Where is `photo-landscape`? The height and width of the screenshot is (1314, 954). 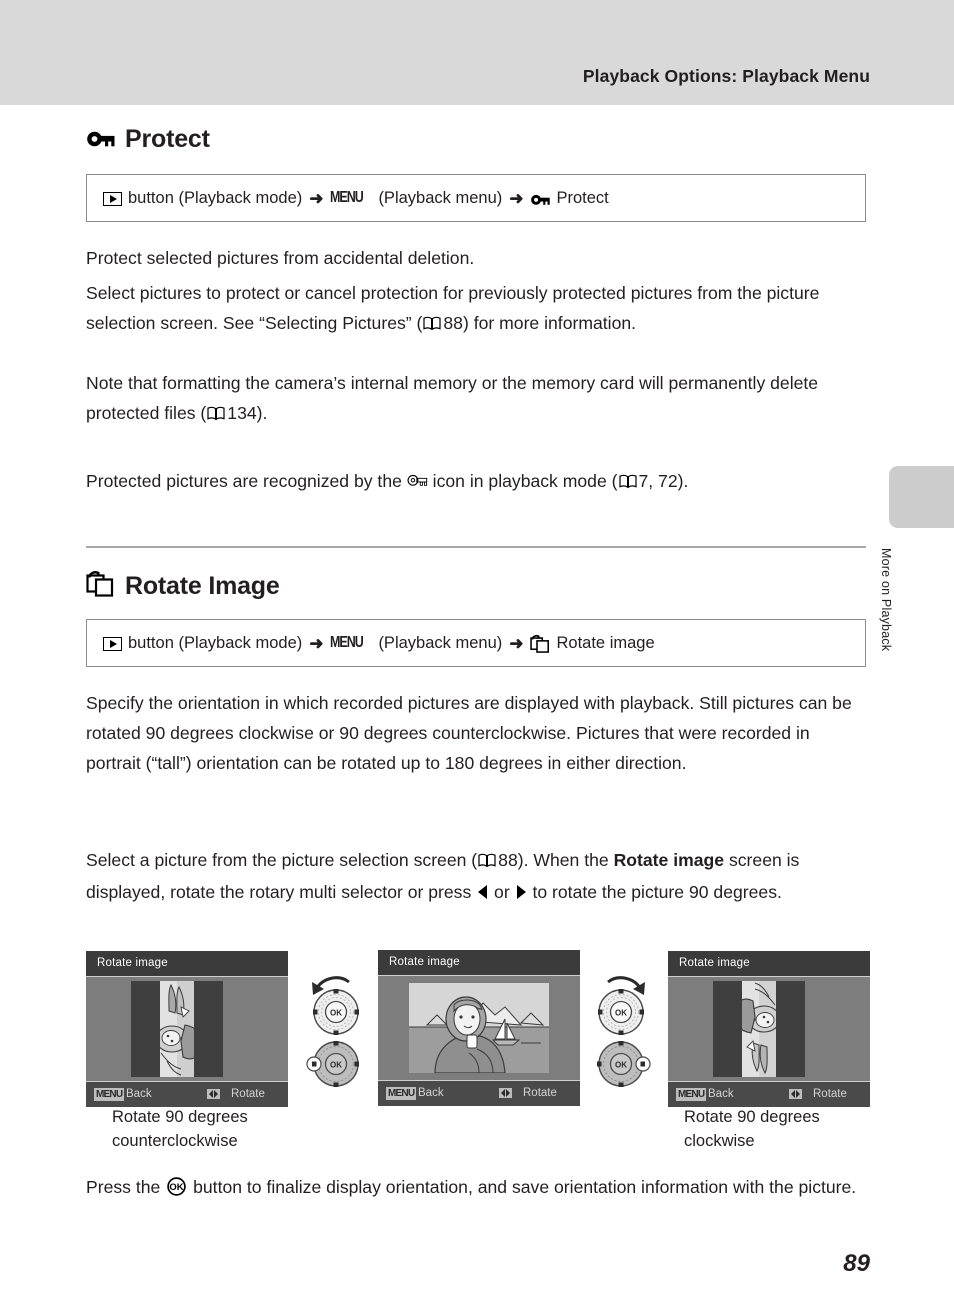 photo-landscape is located at coordinates (479, 1028).